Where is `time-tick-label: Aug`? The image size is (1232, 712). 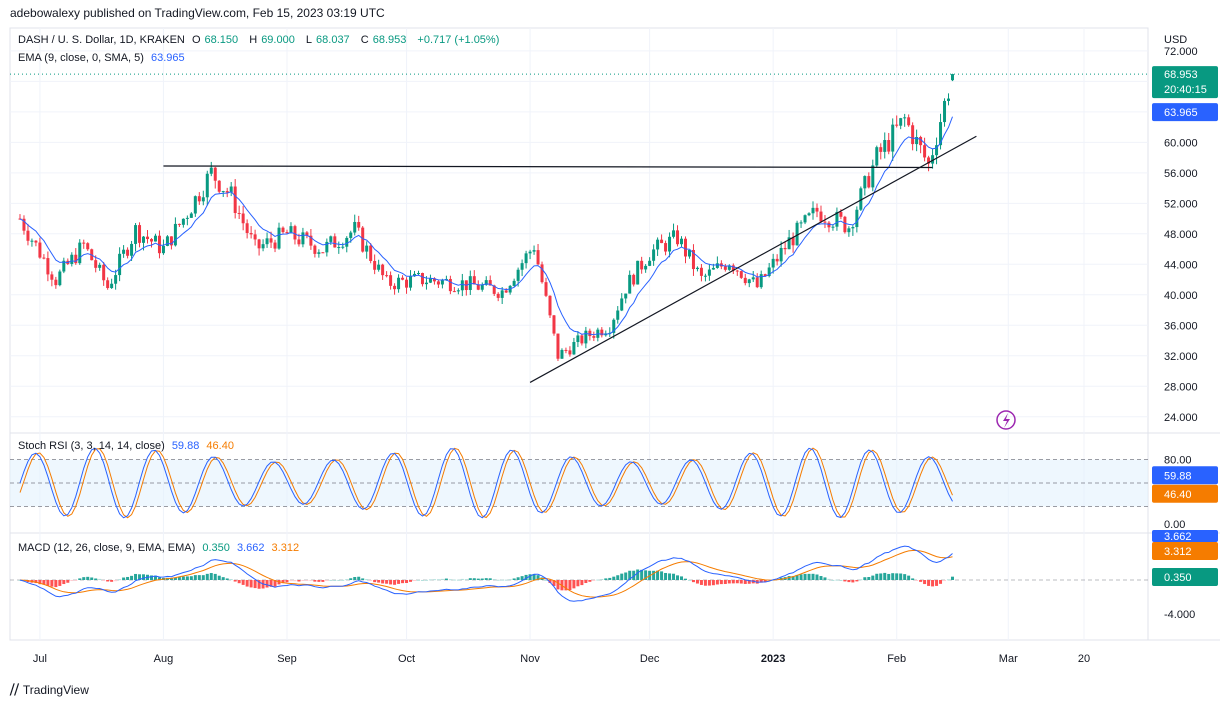
time-tick-label: Aug is located at coordinates (164, 659).